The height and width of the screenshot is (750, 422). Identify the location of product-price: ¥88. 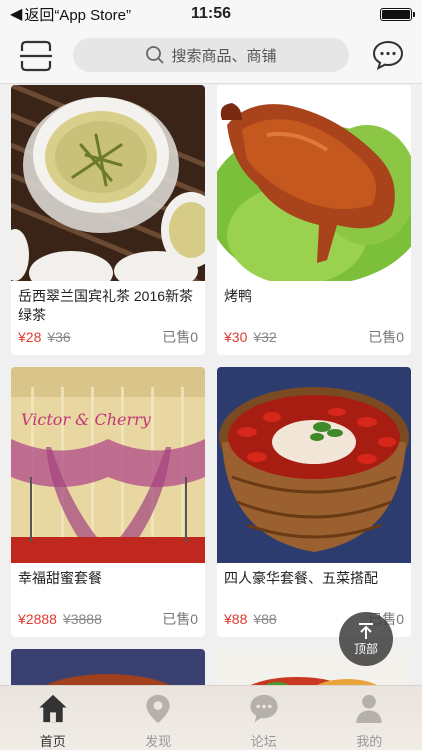
(236, 619).